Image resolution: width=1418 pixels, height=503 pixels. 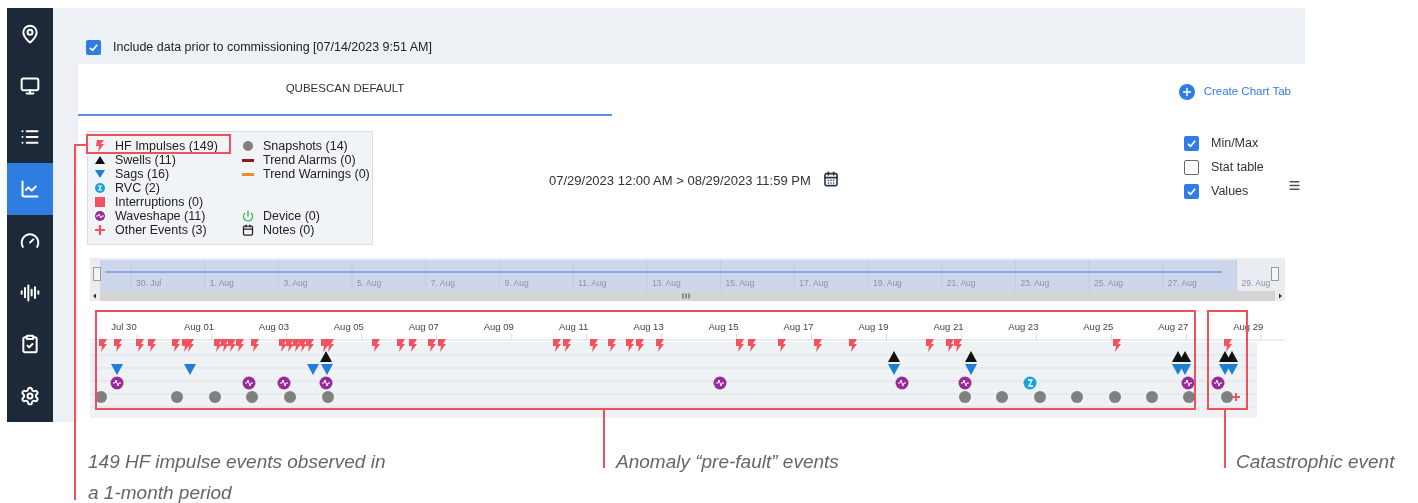 I want to click on axis-label: Aug 09, so click(x=498, y=326).